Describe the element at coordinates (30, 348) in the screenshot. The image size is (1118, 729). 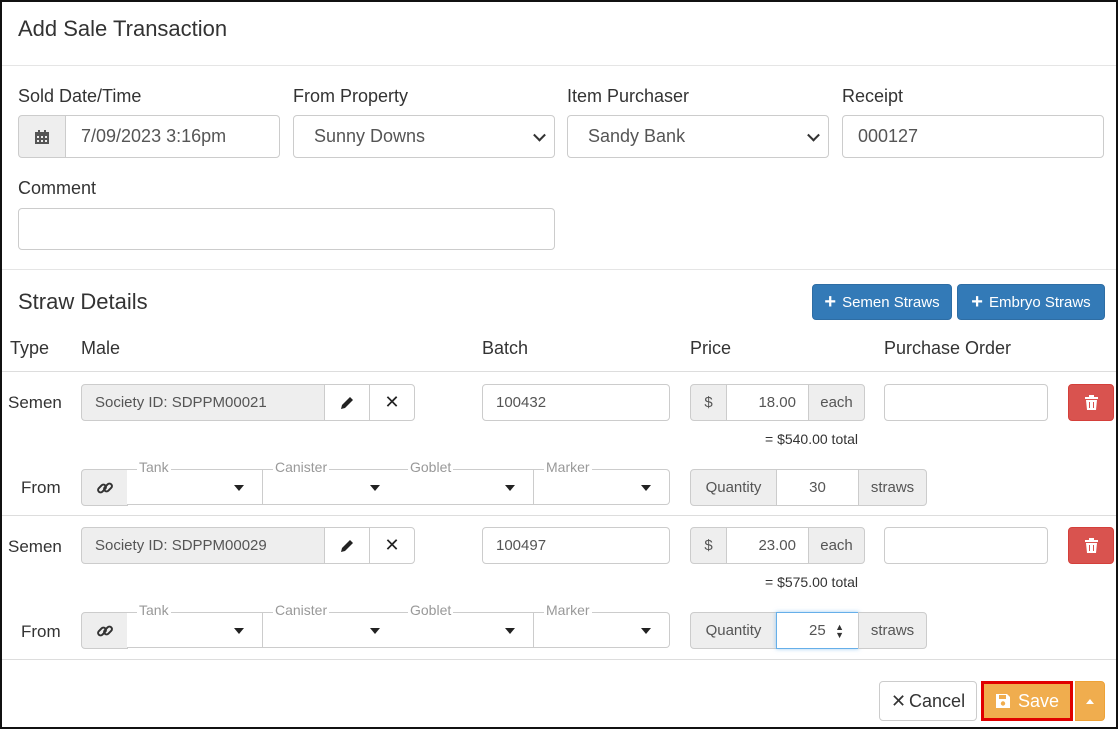
I see `col-header-type: Type` at that location.